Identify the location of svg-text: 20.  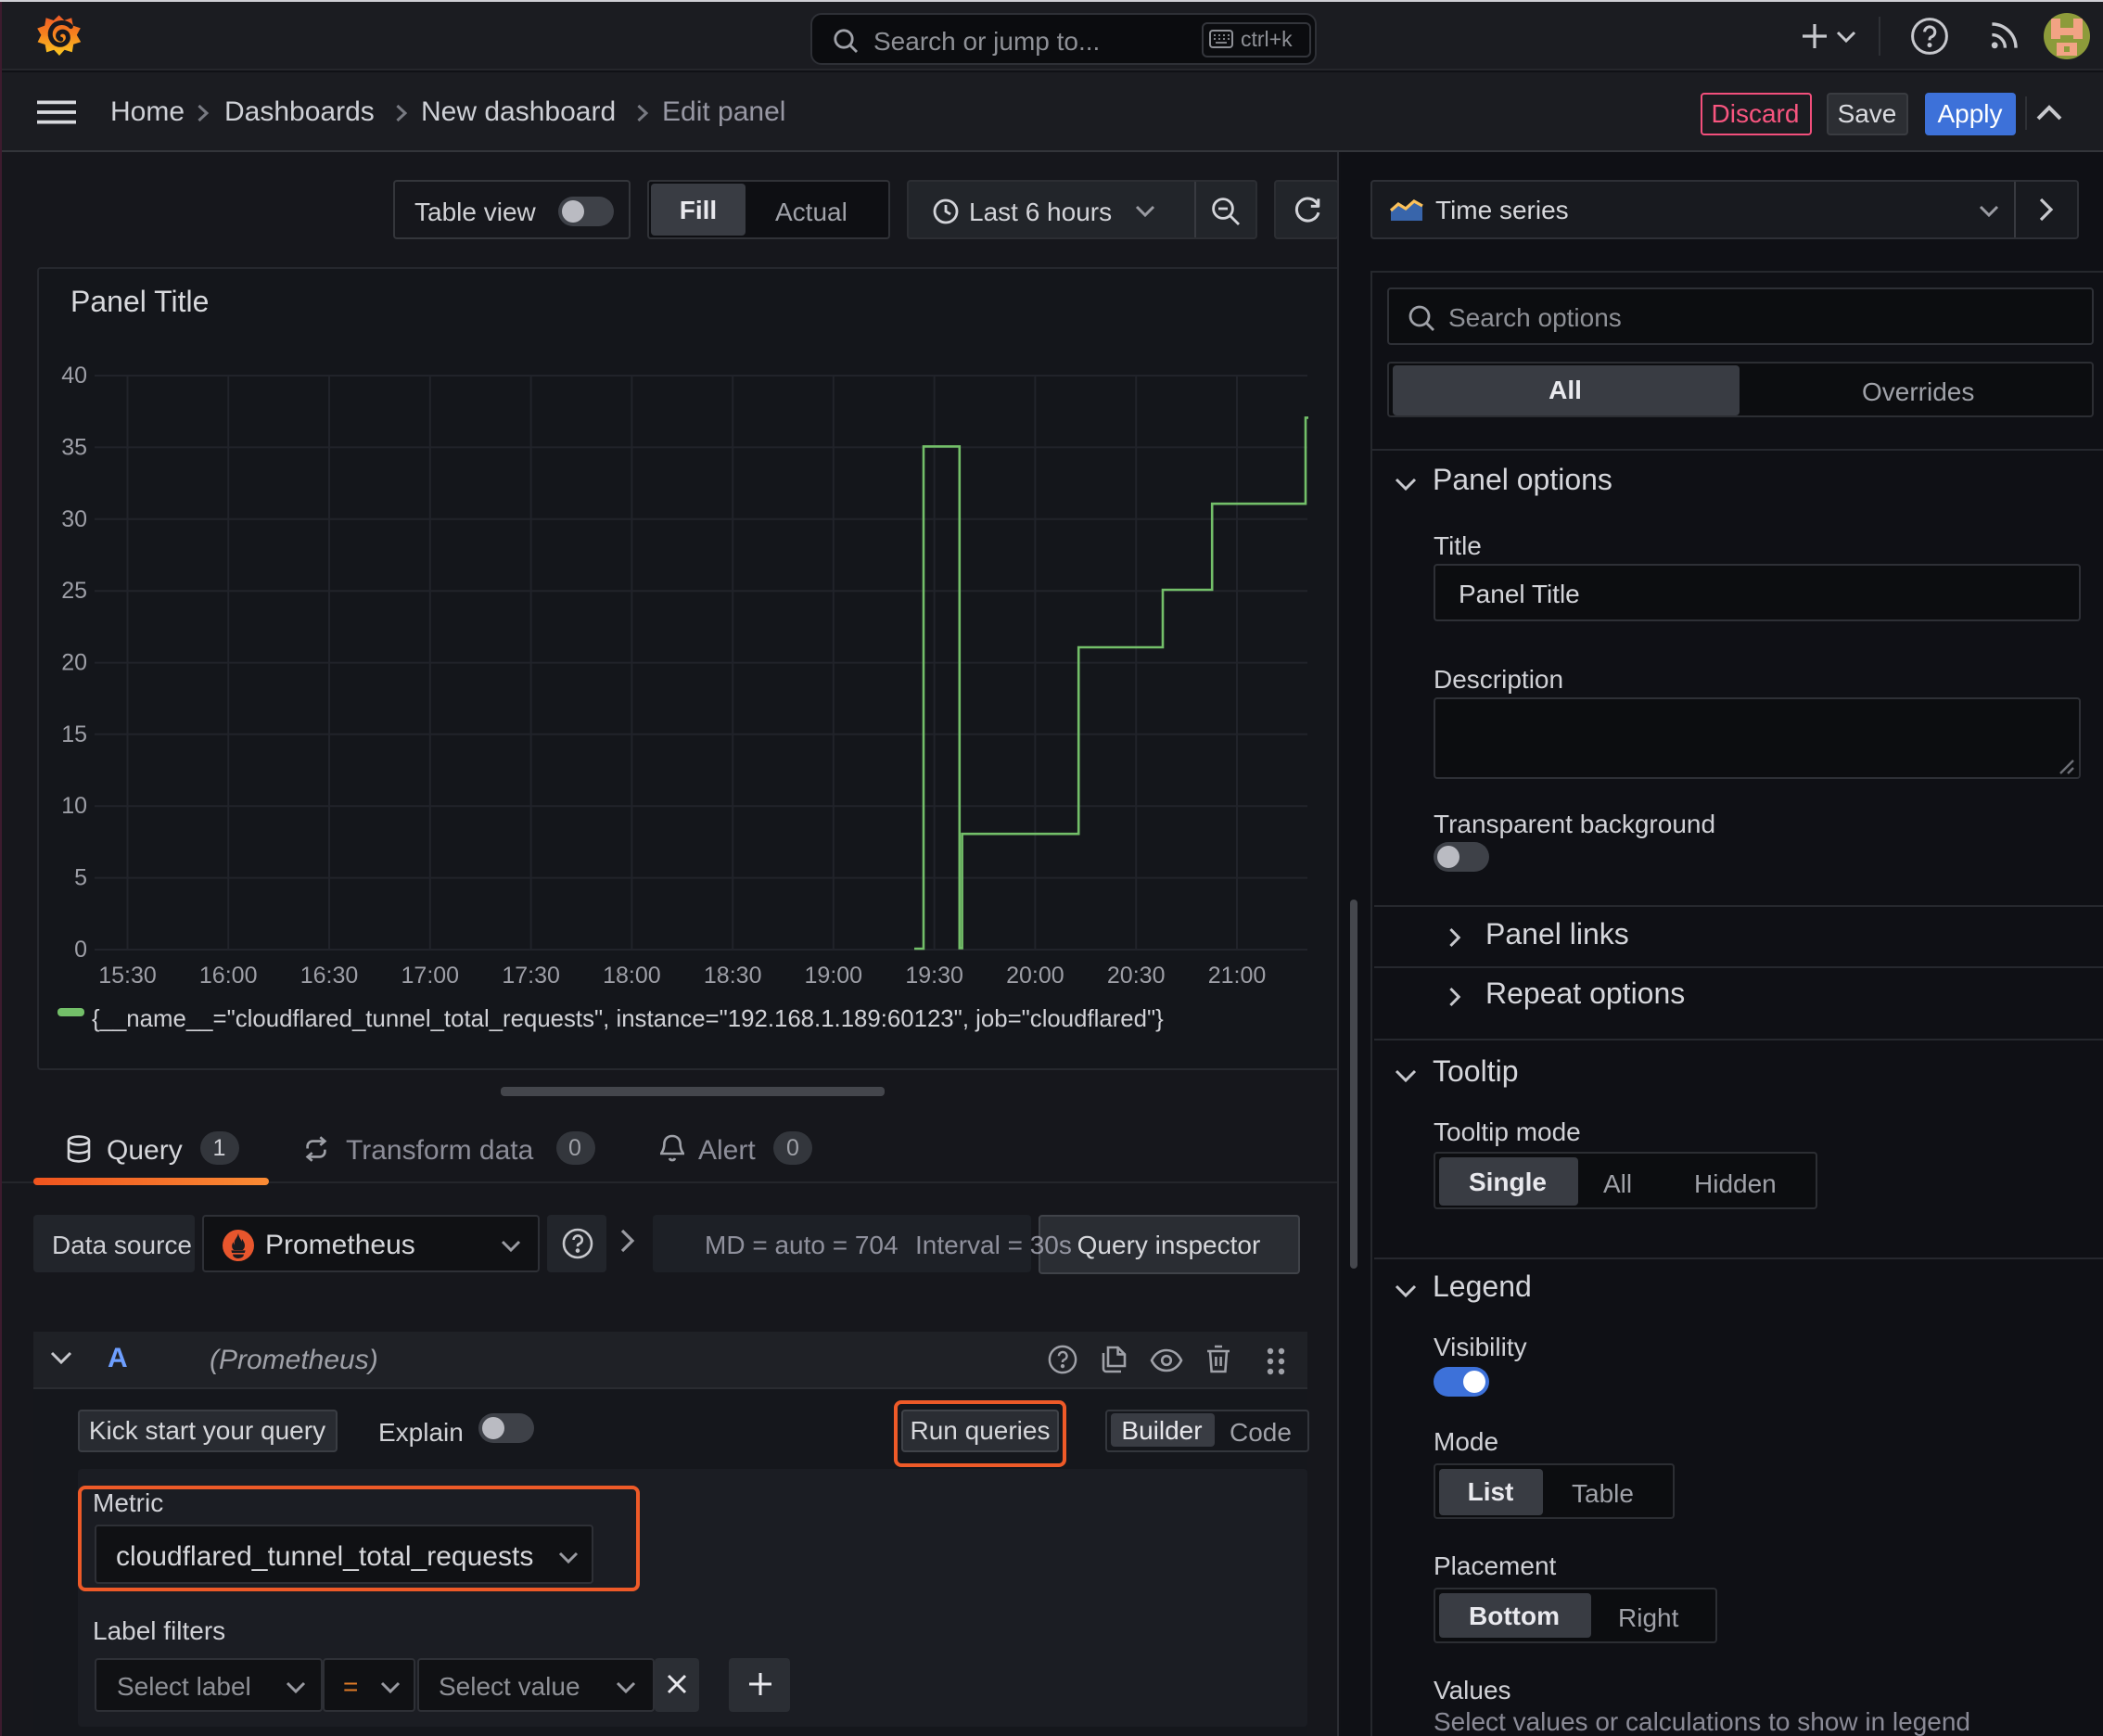
(74, 662).